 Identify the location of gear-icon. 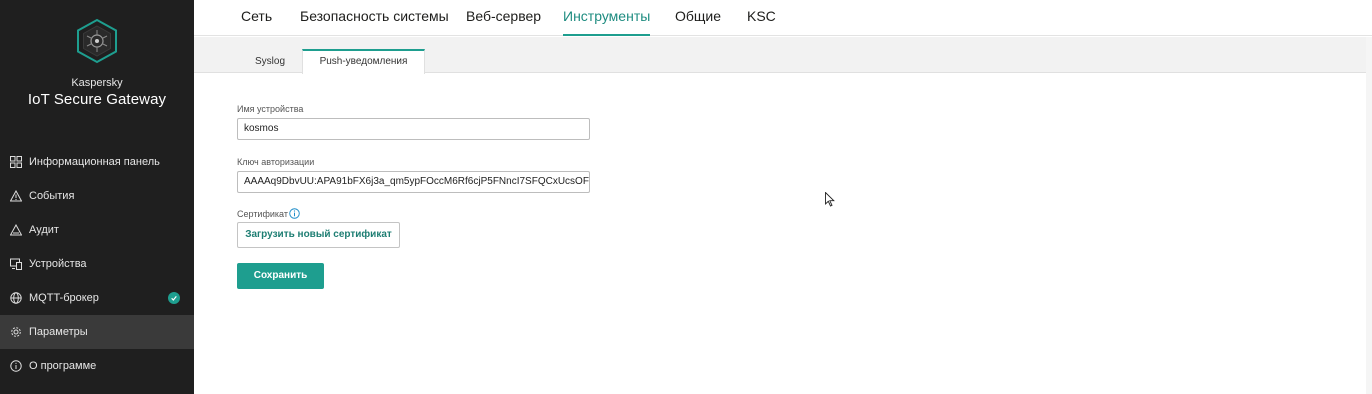
(16, 332).